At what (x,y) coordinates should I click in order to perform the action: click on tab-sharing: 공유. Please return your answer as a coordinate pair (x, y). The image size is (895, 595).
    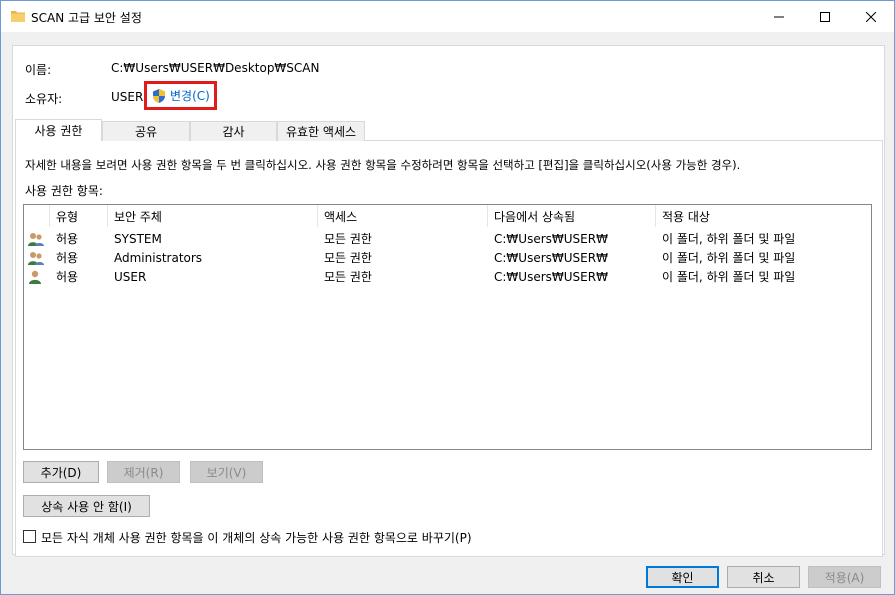
    Looking at the image, I should click on (146, 131).